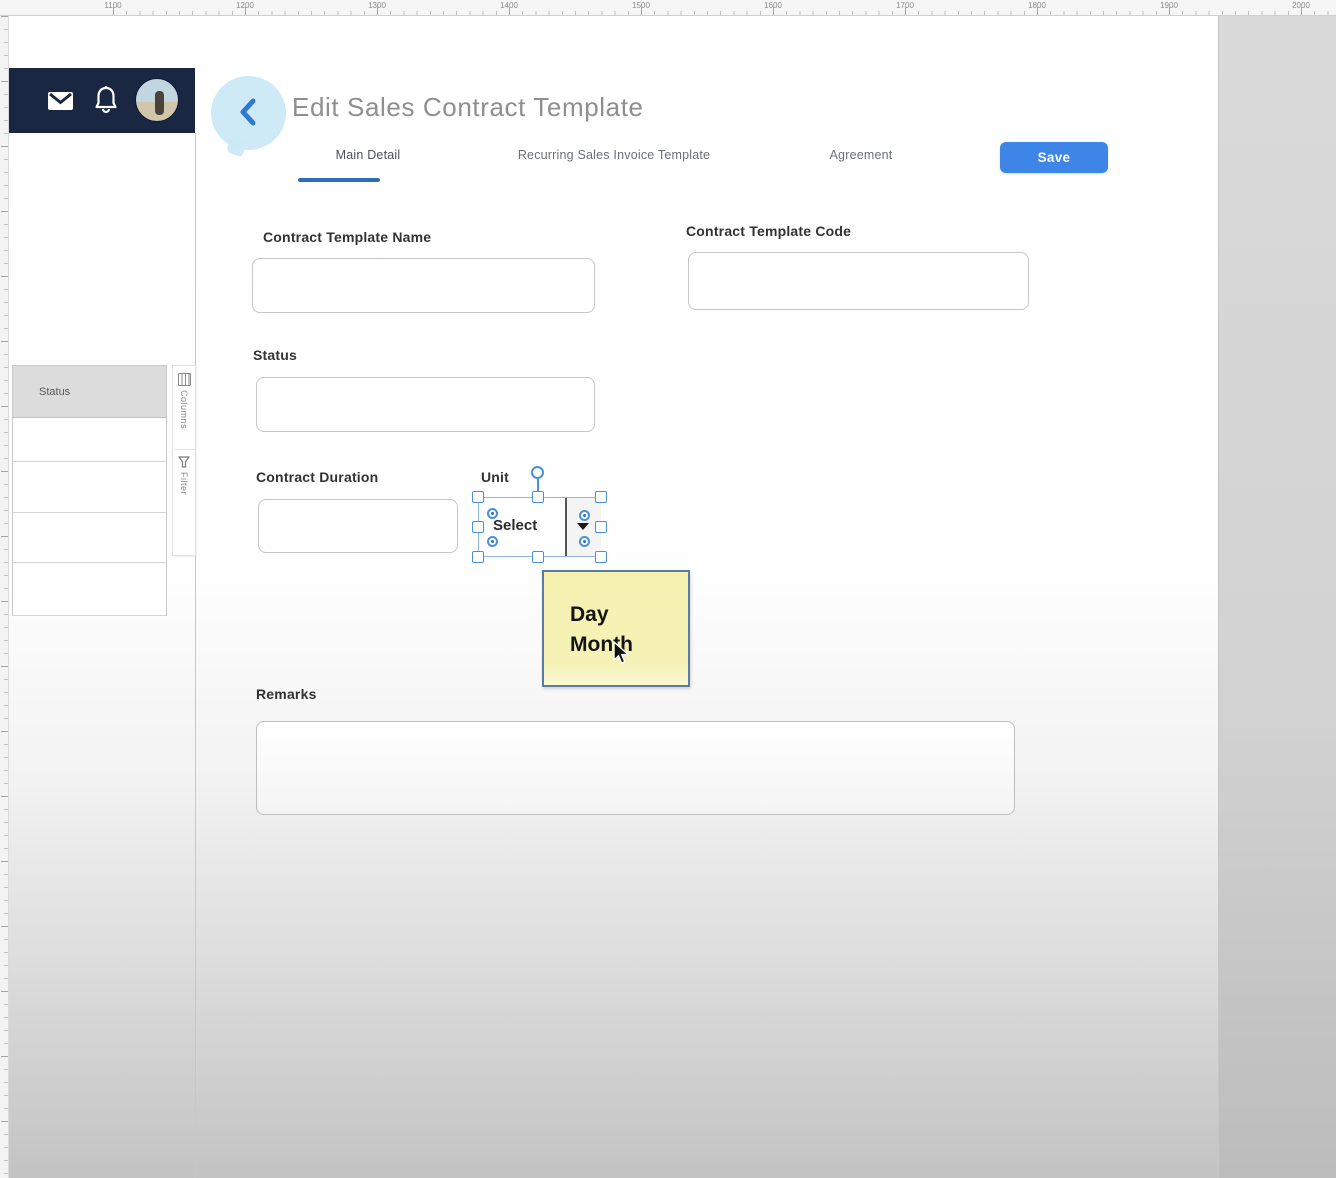  I want to click on ruler-tick-label: 2000, so click(1301, 5).